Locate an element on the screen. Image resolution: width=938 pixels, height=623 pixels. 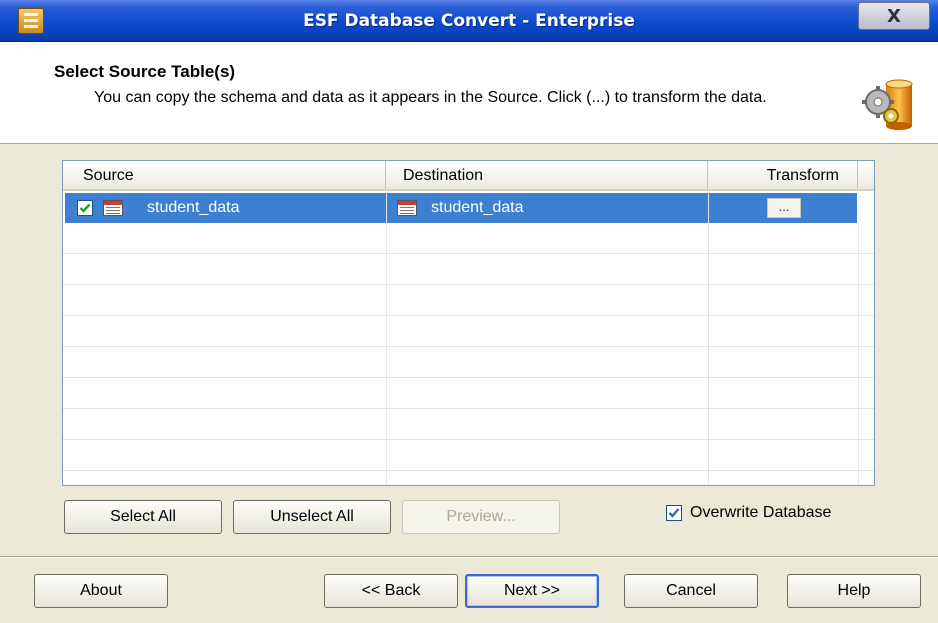
list-header: Source Destination Transform is located at coordinates (468, 176).